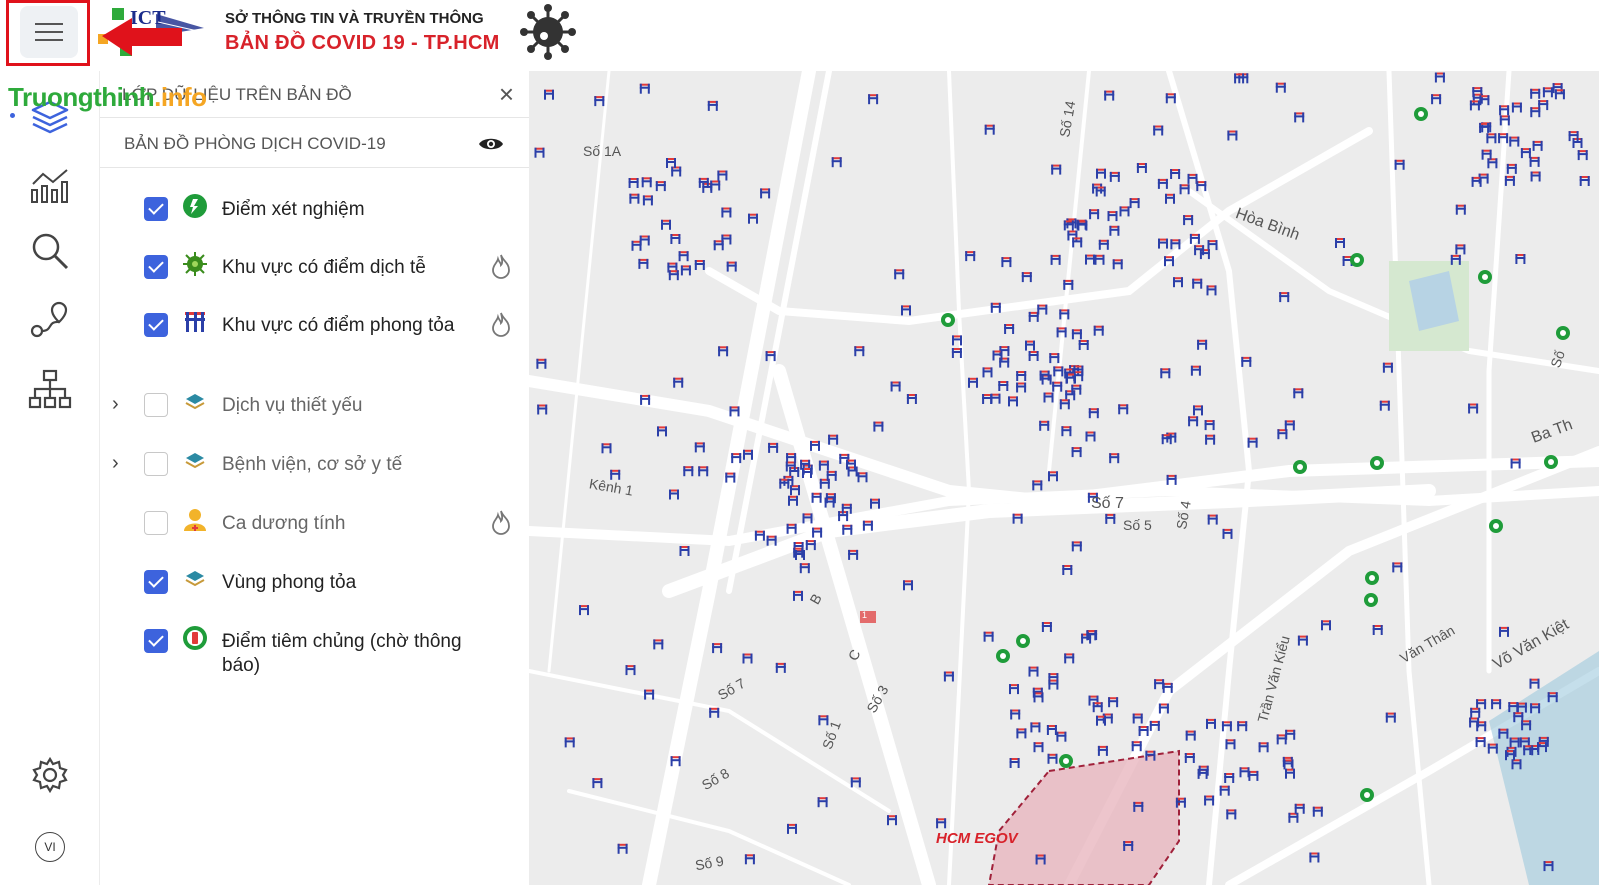 The height and width of the screenshot is (885, 1599). What do you see at coordinates (115, 404) in the screenshot?
I see `chevron-right-icon: ›` at bounding box center [115, 404].